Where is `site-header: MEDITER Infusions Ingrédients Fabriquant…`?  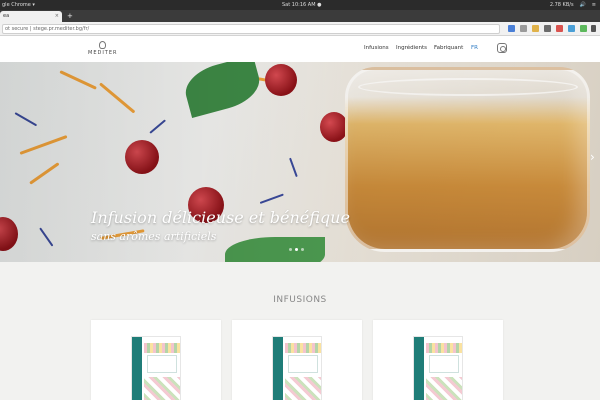 site-header: MEDITER Infusions Ingrédients Fabriquant… is located at coordinates (300, 49).